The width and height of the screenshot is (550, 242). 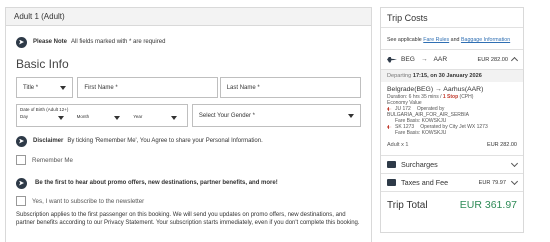 What do you see at coordinates (21, 160) in the screenshot?
I see `remember-me-checkbox` at bounding box center [21, 160].